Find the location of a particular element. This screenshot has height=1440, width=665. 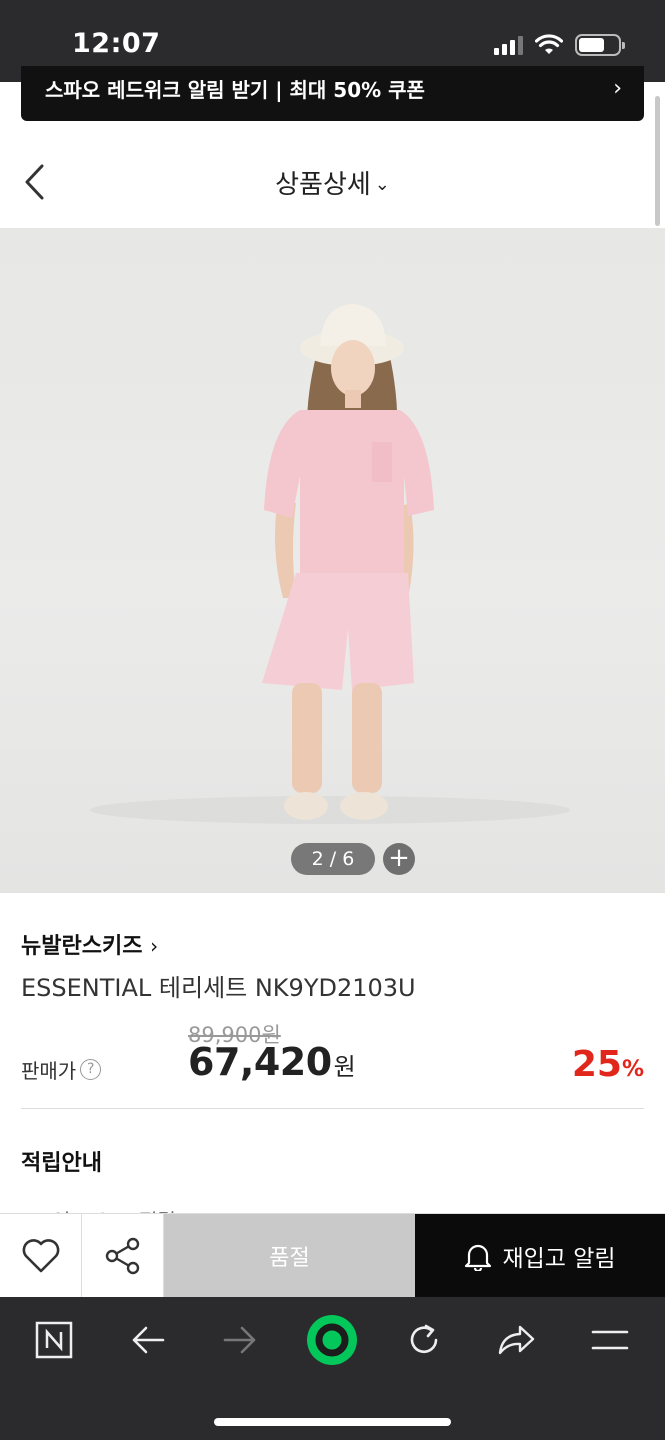

back-arrow-icon is located at coordinates (148, 1340).